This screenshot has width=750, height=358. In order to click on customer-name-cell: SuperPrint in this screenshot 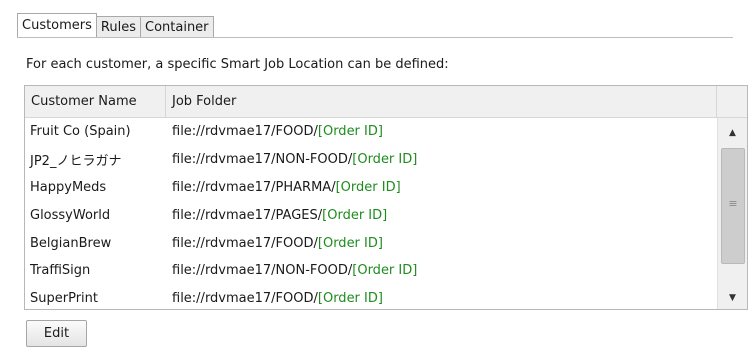, I will do `click(64, 299)`.